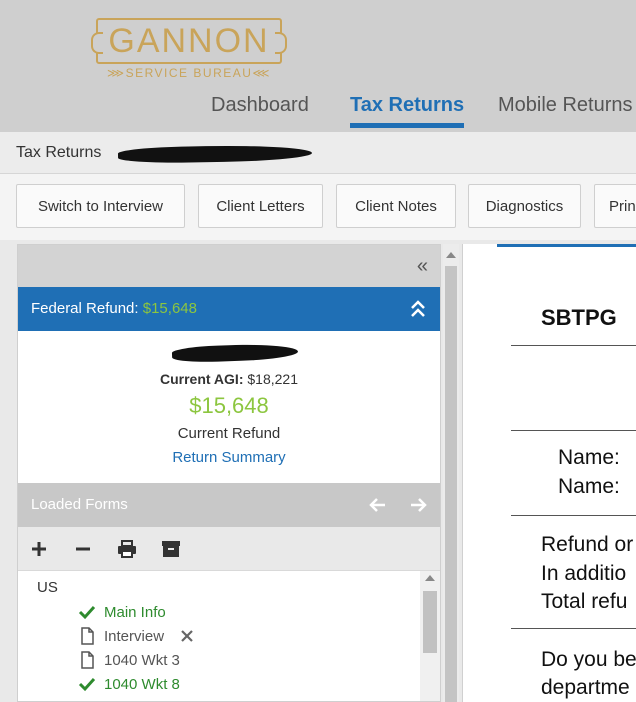  I want to click on arrow-left-icon, so click(378, 505).